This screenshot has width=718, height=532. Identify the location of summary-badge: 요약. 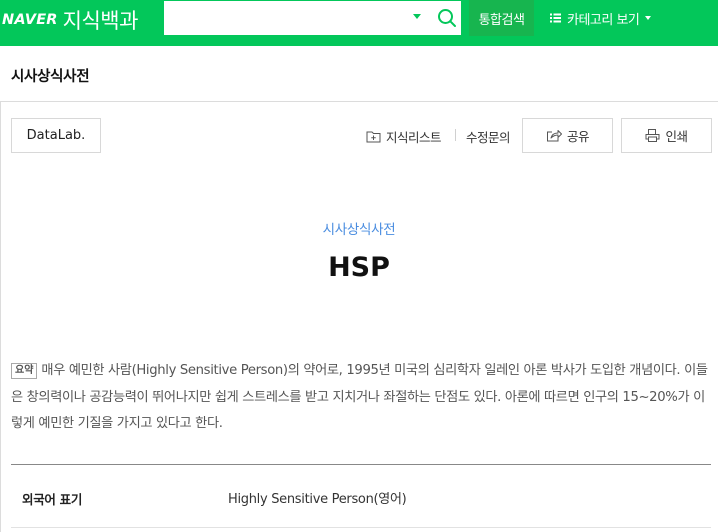
(24, 371).